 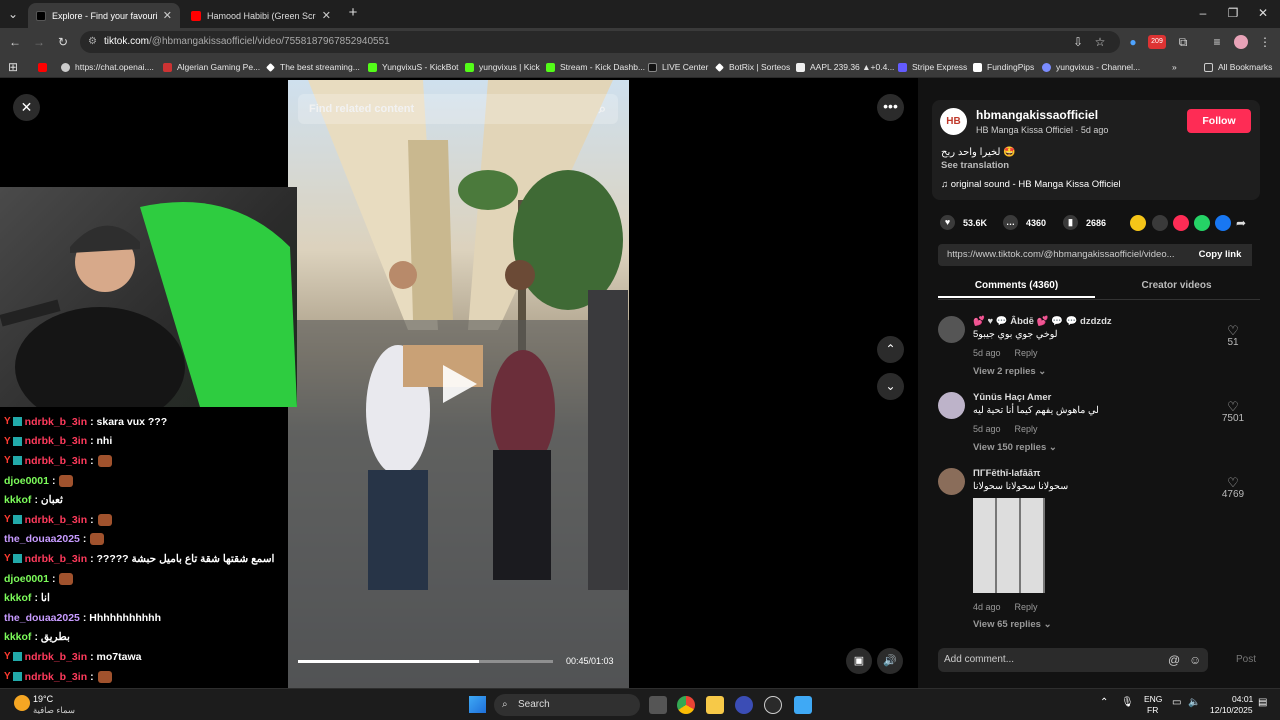 What do you see at coordinates (773, 705) in the screenshot?
I see `obs-icon` at bounding box center [773, 705].